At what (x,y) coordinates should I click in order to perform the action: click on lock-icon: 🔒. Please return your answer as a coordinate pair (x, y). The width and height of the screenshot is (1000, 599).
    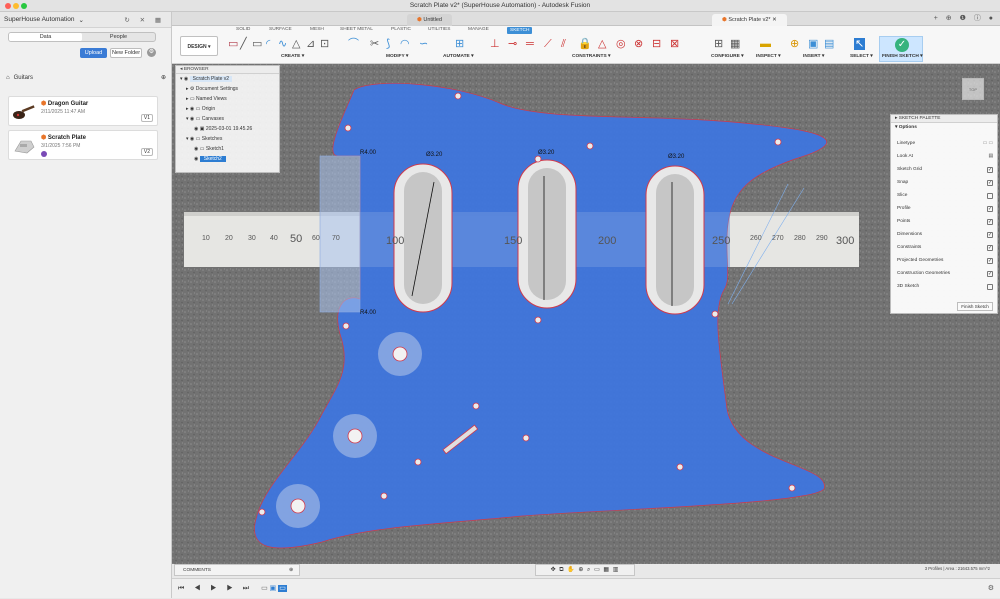
    Looking at the image, I should click on (585, 44).